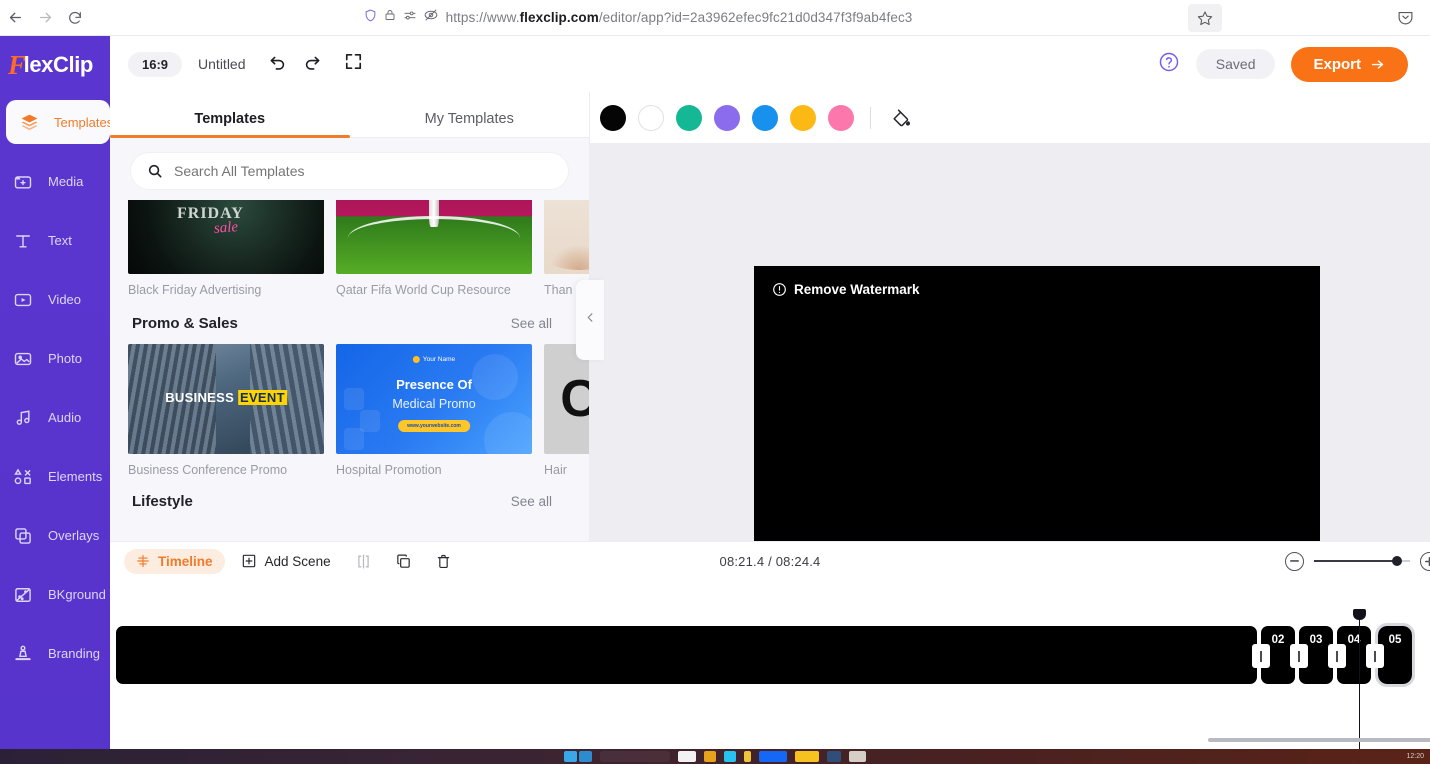 This screenshot has width=1430, height=764. What do you see at coordinates (1390, 655) in the screenshot?
I see `timeline-clip-selected: 05` at bounding box center [1390, 655].